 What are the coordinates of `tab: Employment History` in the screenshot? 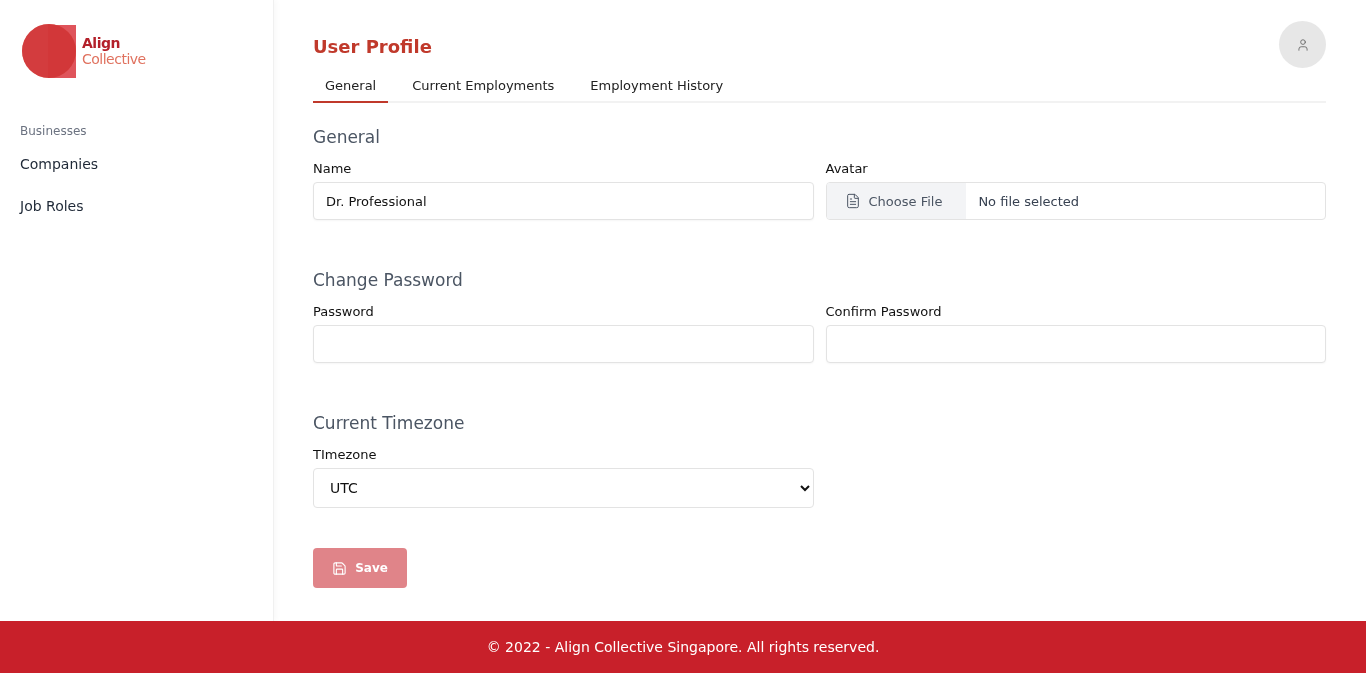 It's located at (657, 86).